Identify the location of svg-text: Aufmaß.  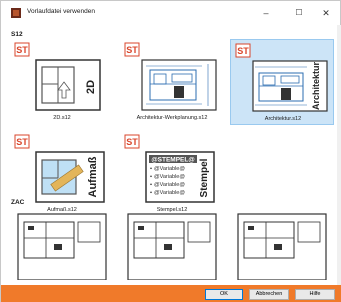
(93, 176).